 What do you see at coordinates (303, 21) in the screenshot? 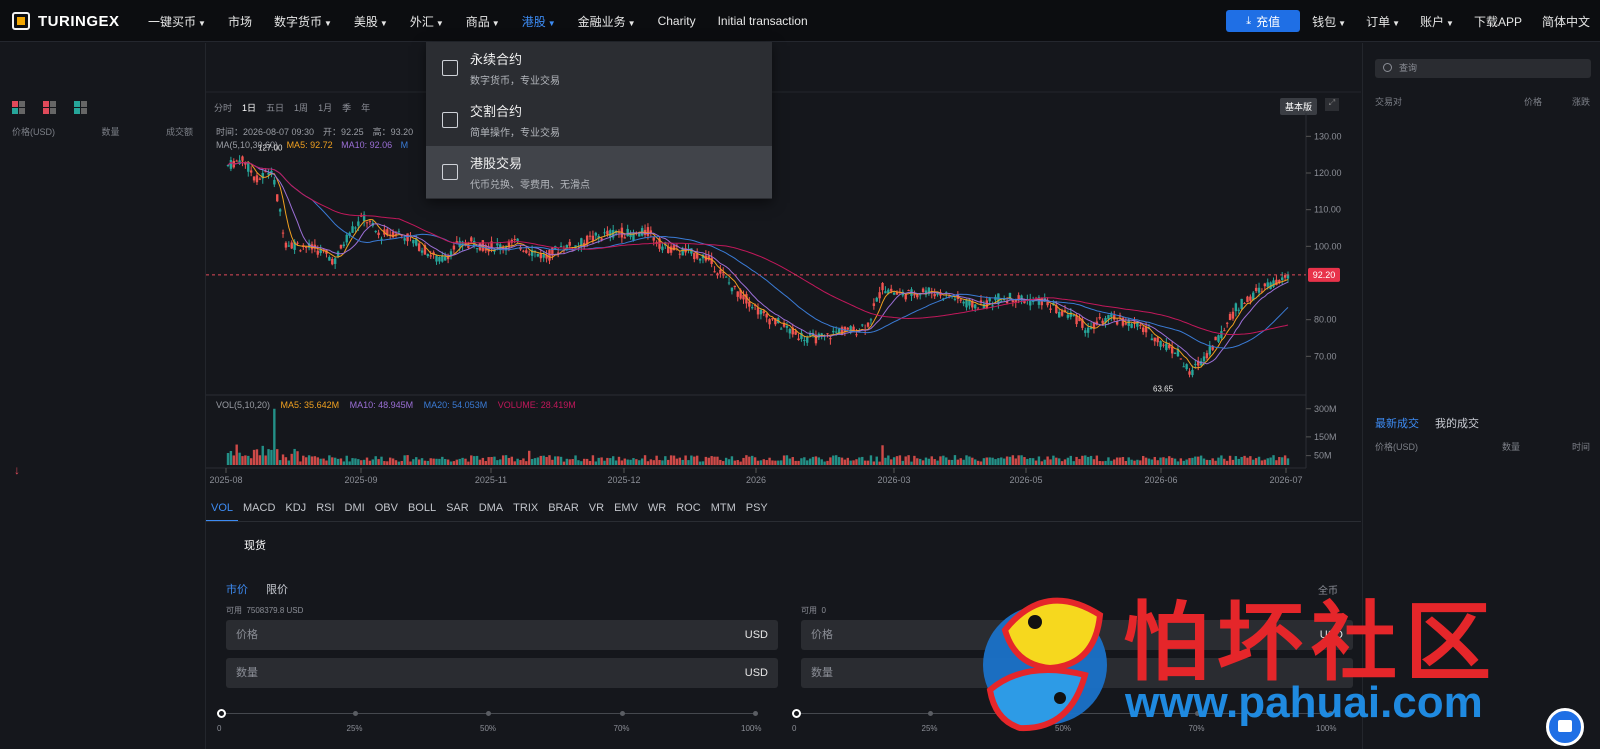
I see `nav-item-2: 数字货币 ▼` at bounding box center [303, 21].